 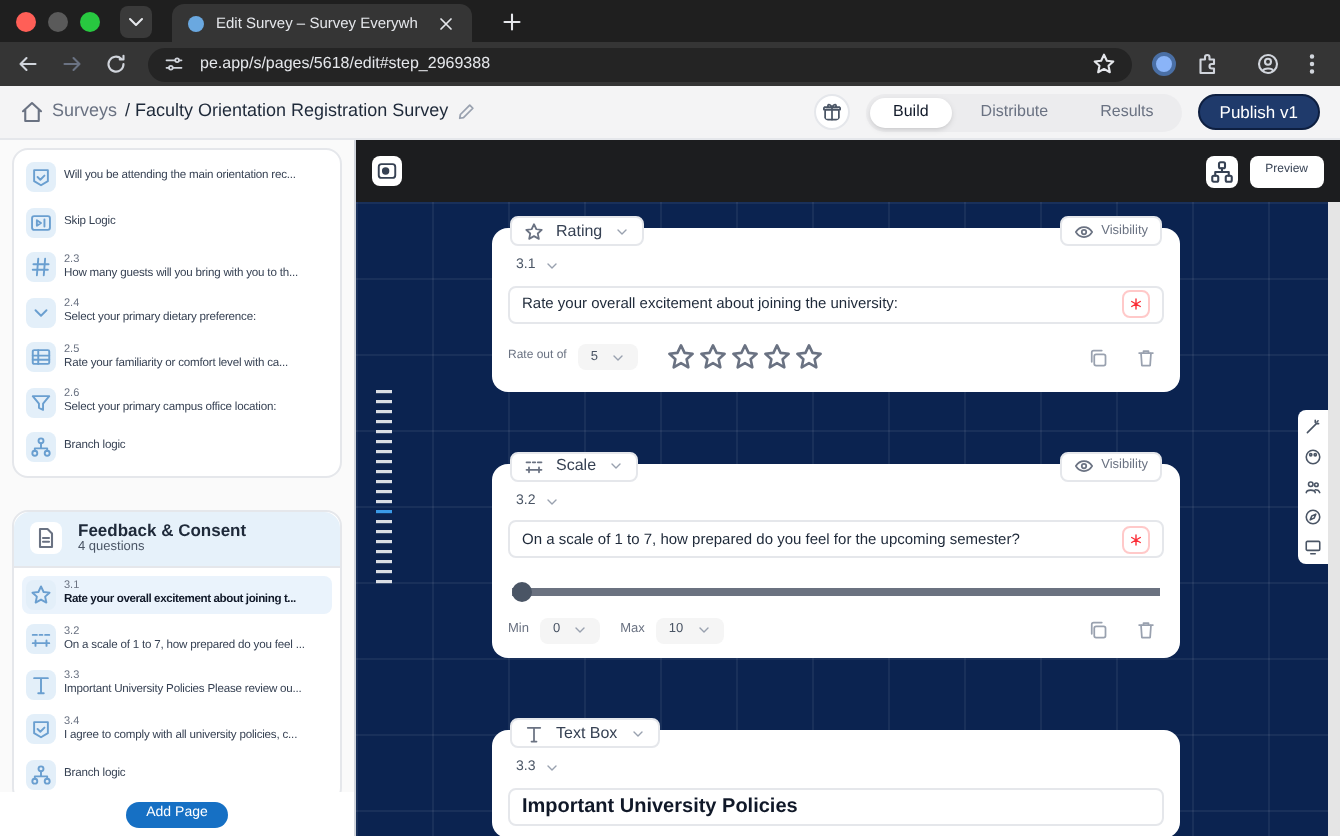 I want to click on url-text: pe.app/s/pages/5618/edit#step_2969388, so click(x=345, y=64).